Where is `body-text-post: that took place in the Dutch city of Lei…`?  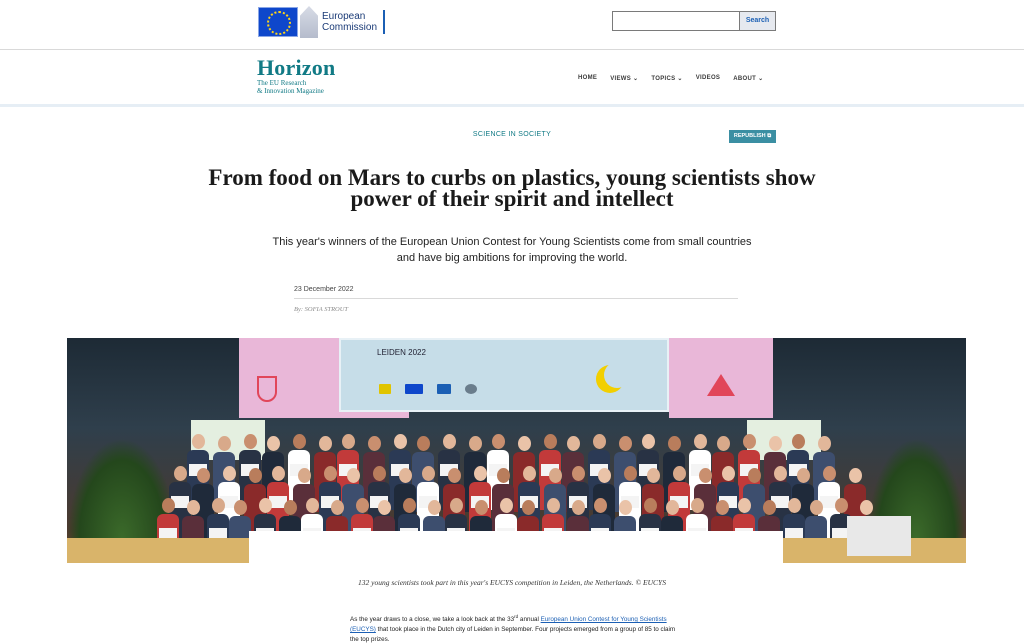 body-text-post: that took place in the Dutch city of Lei… is located at coordinates (513, 635).